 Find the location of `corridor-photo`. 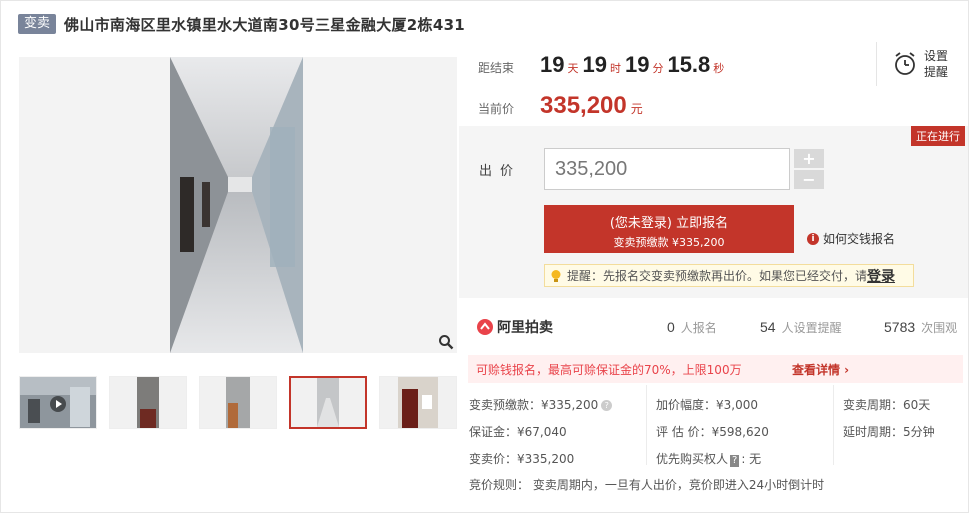

corridor-photo is located at coordinates (236, 205).